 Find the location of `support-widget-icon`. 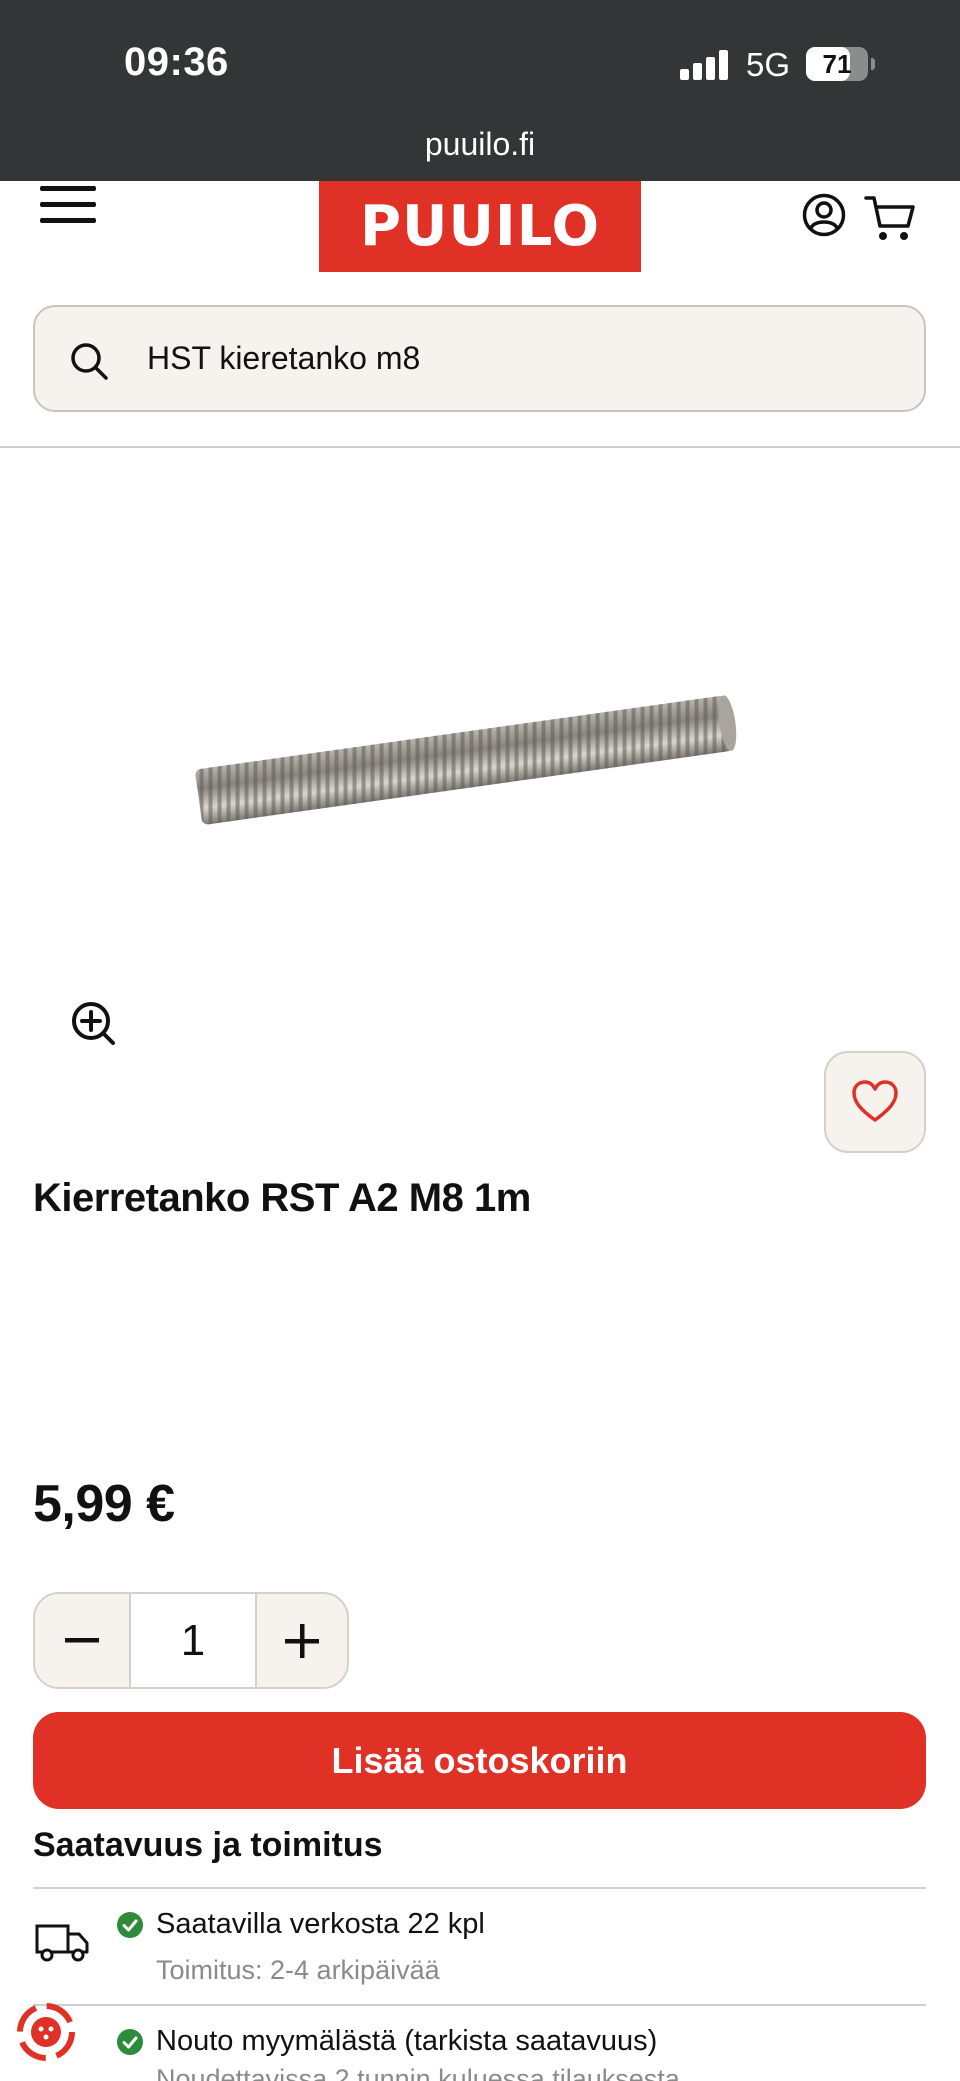

support-widget-icon is located at coordinates (46, 2032).